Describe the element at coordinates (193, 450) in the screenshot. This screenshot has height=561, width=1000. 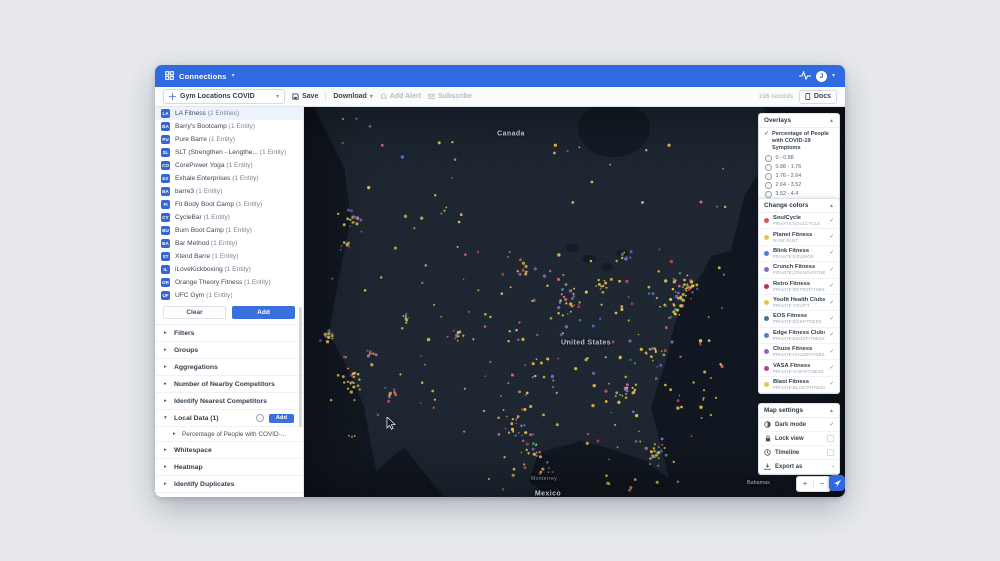
I see `section-label: Whitespace` at that location.